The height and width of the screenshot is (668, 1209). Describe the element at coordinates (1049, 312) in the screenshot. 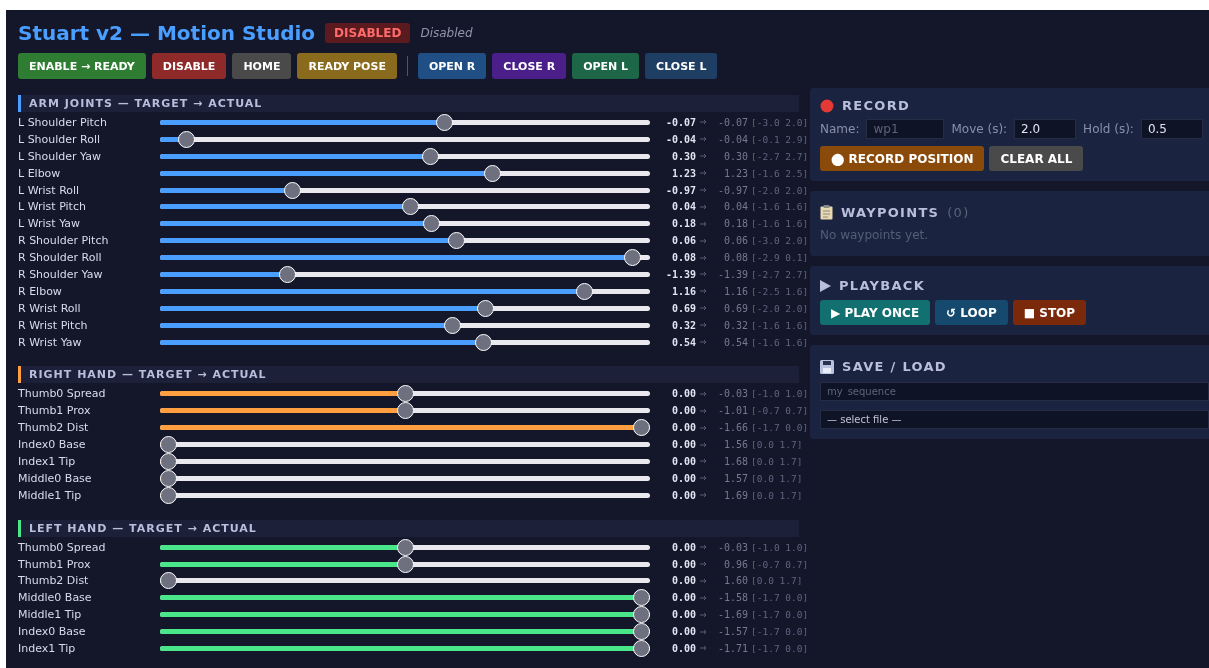

I see `playback-button: ■ STOP` at that location.